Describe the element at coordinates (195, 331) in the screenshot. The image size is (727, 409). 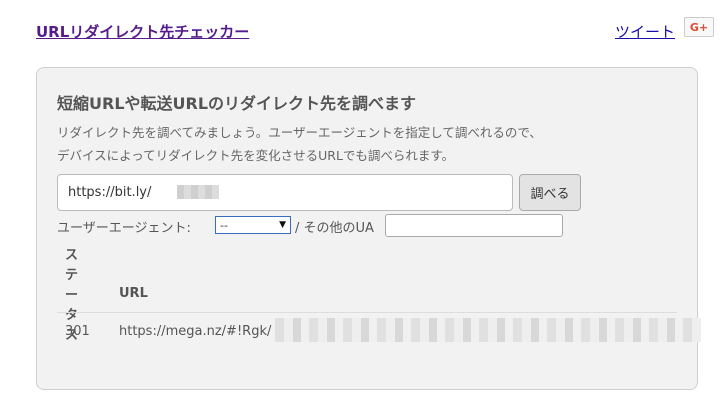
I see `result-url-cell: https://mega.nz/#!Rgk/` at that location.